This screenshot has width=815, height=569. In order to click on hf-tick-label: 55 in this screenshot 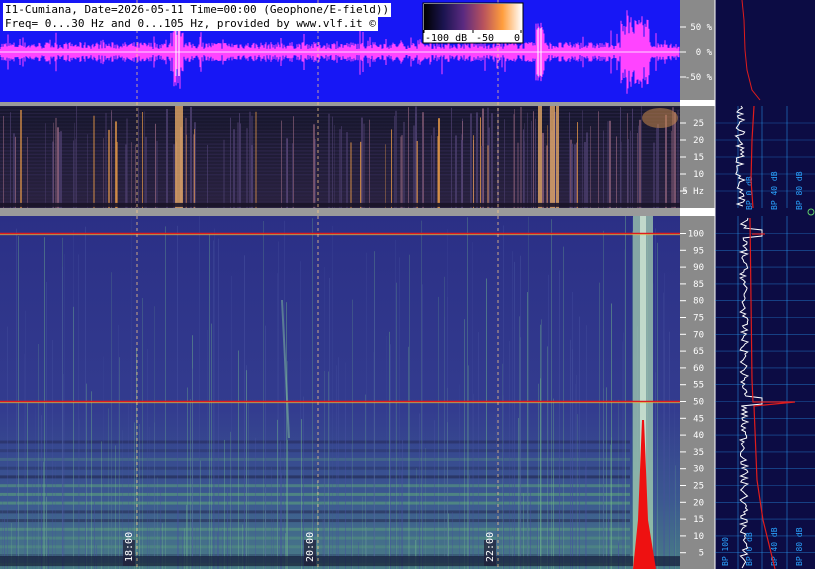, I will do `click(698, 386)`.